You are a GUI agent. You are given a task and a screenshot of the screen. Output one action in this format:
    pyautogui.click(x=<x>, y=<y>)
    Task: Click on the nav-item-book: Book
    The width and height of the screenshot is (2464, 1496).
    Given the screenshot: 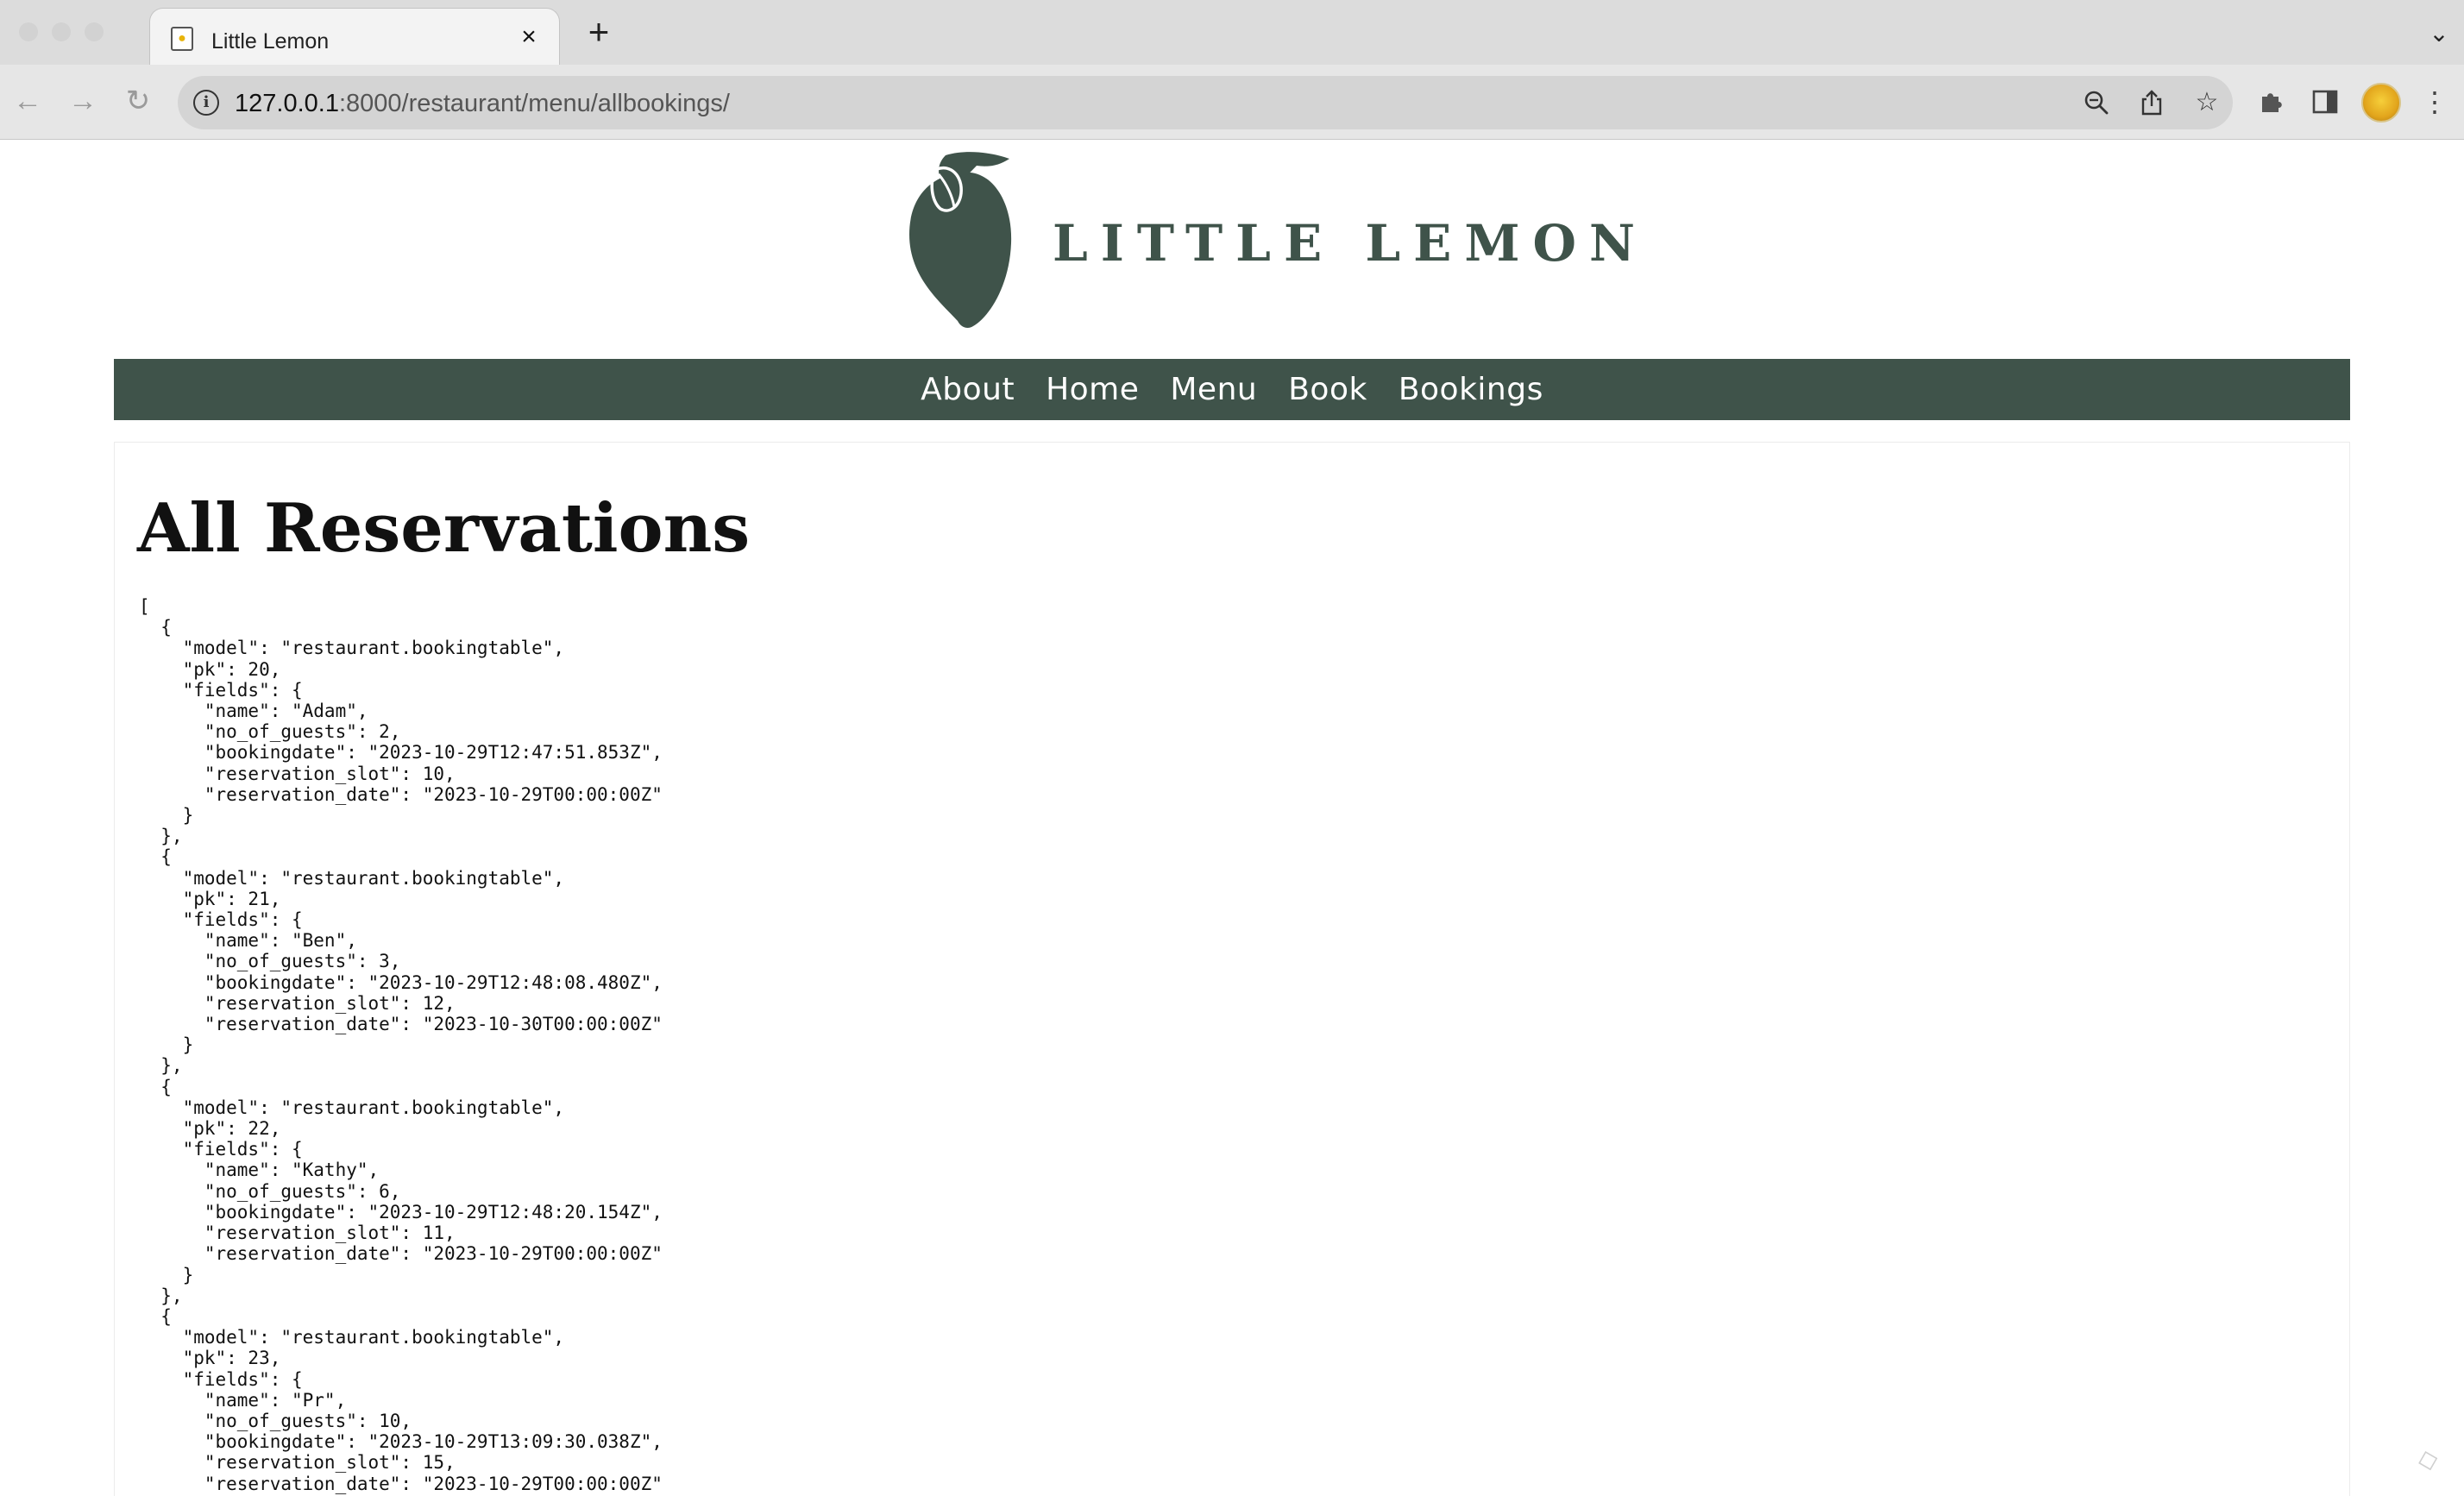 What is the action you would take?
    pyautogui.click(x=1328, y=390)
    